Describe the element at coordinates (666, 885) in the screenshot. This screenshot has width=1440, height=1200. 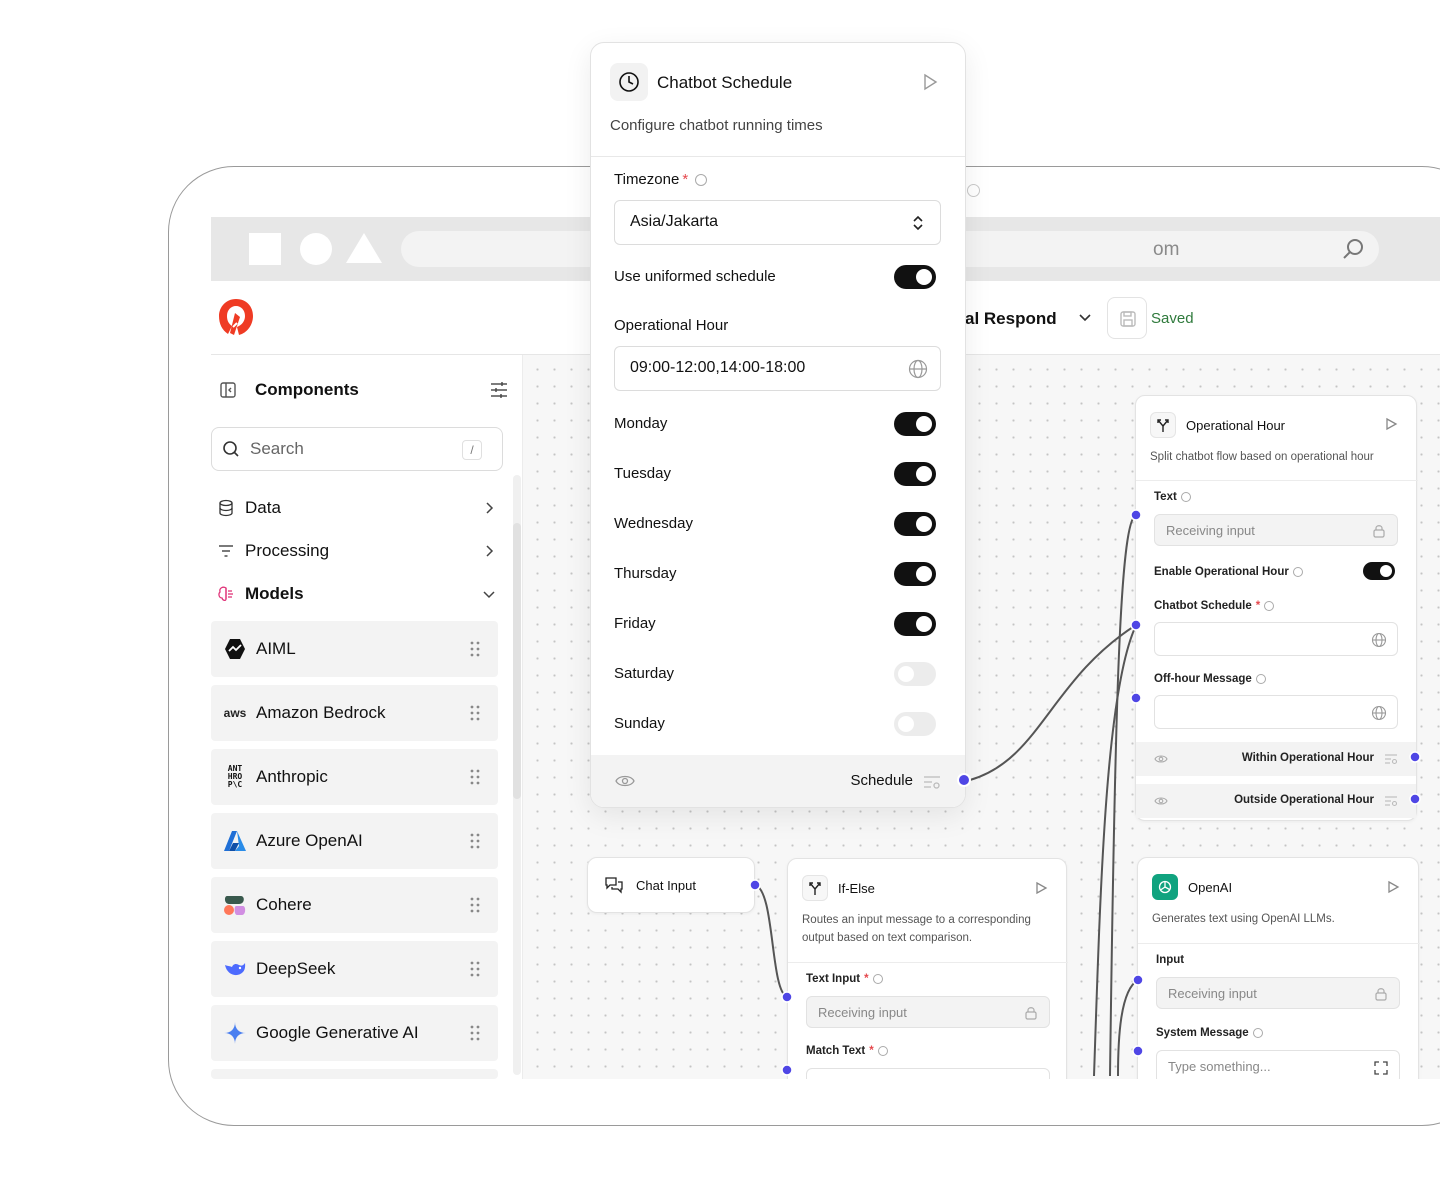
I see `node-title: Chat Input` at that location.